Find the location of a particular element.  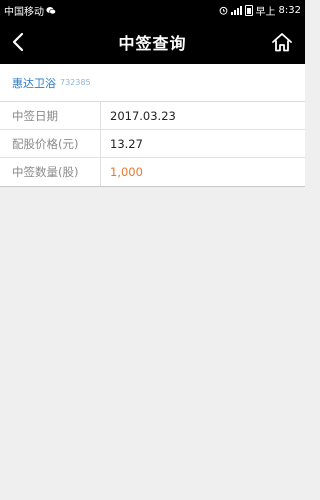

chevron-left-icon is located at coordinates (18, 42).